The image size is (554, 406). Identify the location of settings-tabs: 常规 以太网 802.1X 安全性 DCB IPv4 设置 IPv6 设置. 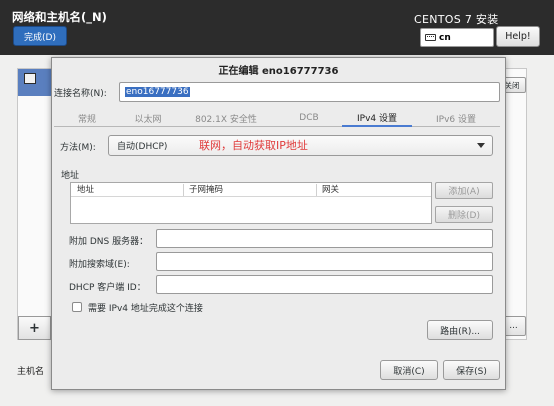
(277, 118).